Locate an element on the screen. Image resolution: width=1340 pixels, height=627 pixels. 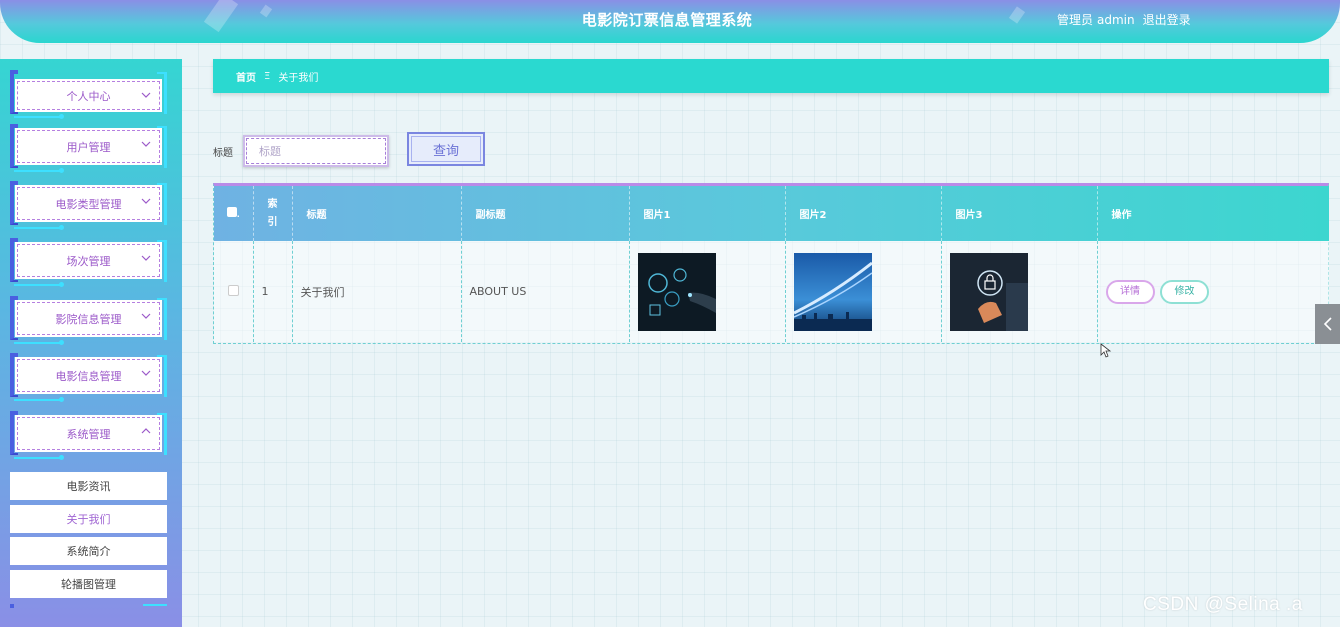
sidebar-item-sessions: 场次管理 is located at coordinates (88, 263).